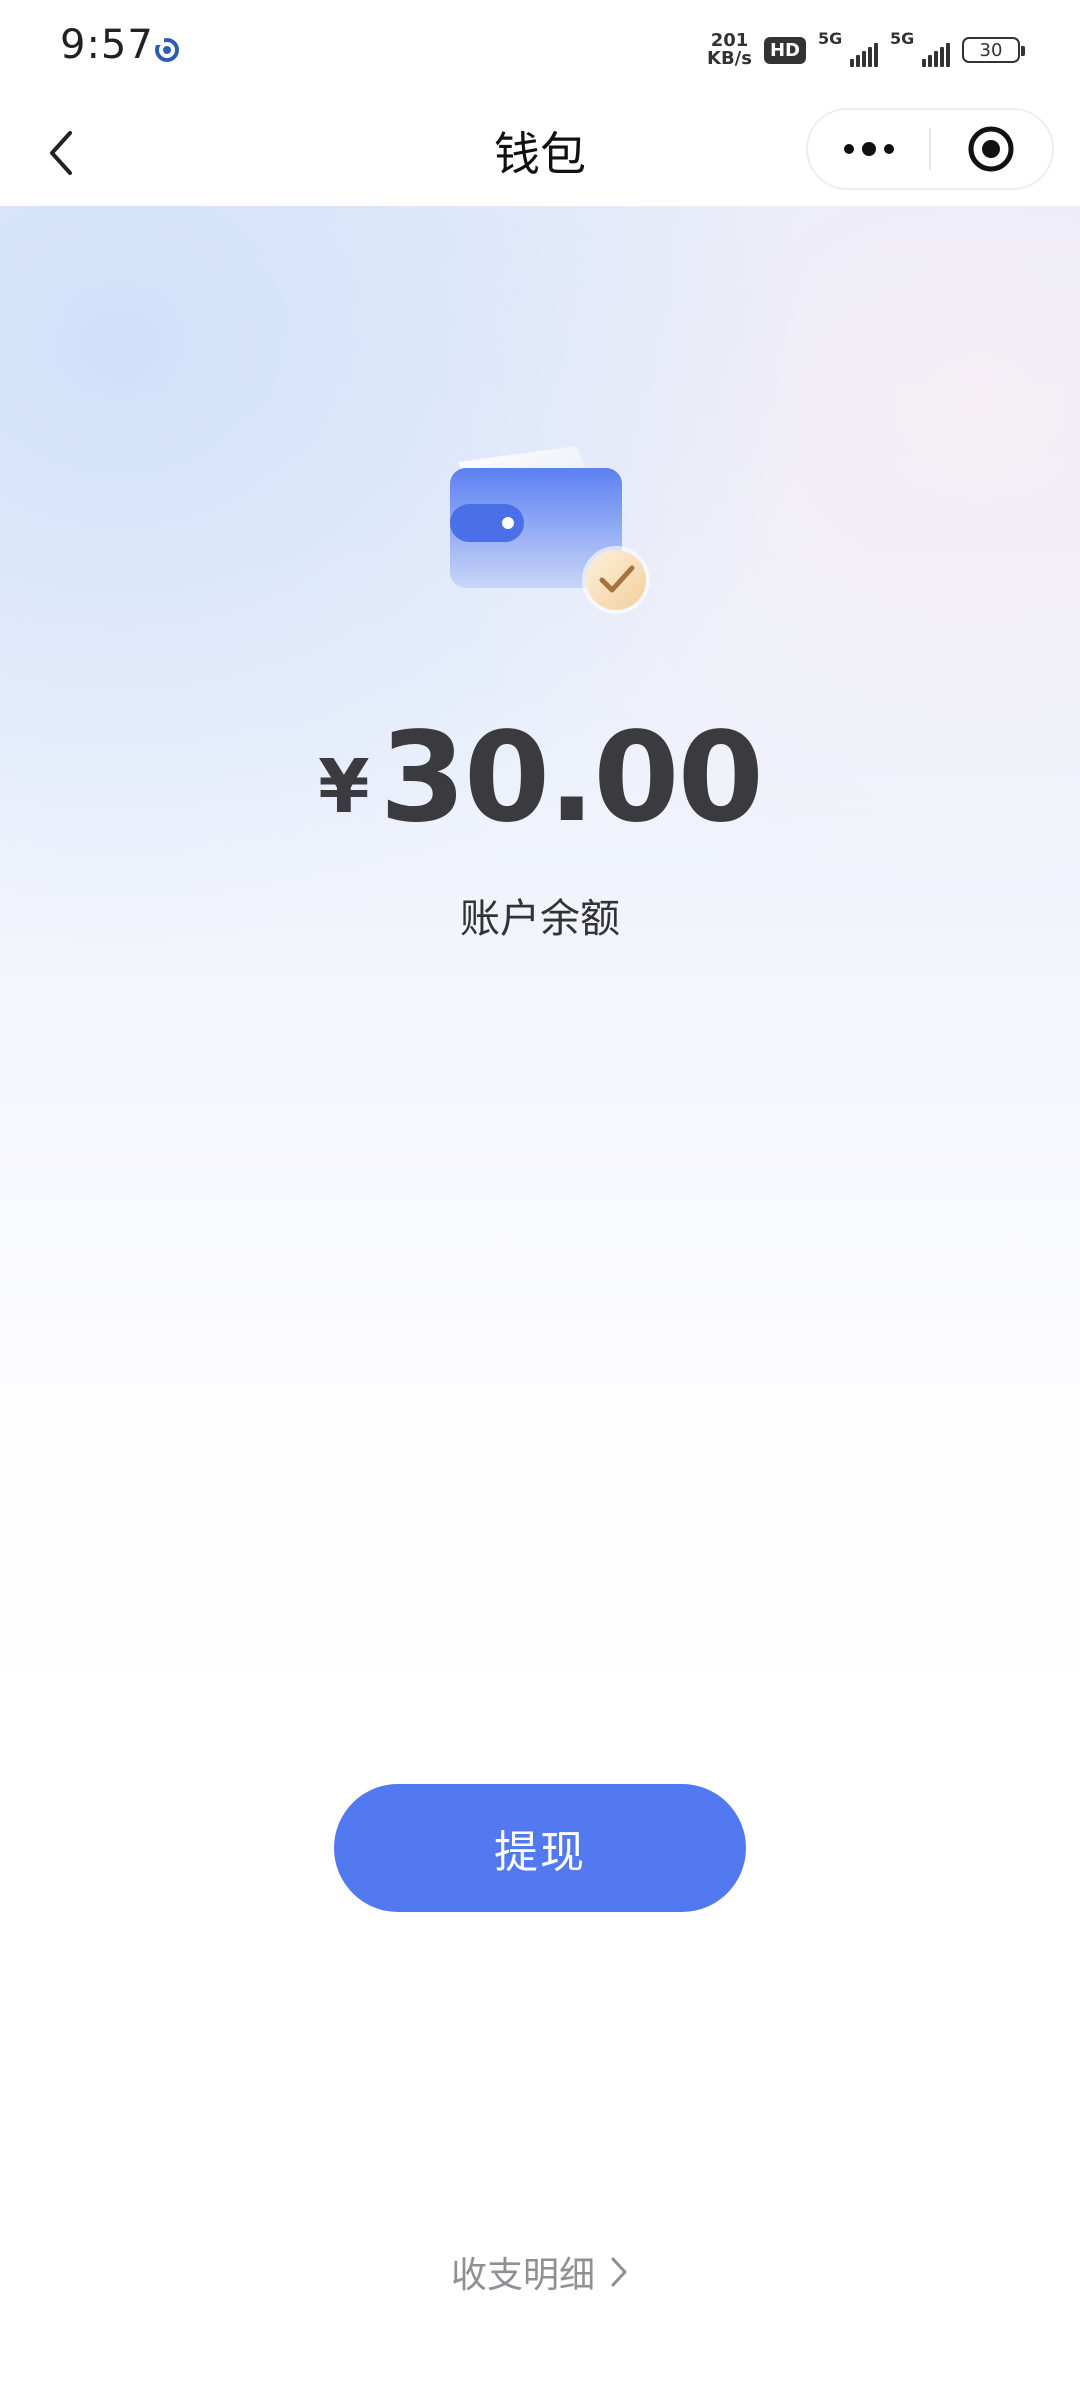 This screenshot has height=2400, width=1080. I want to click on details-label: 收支明细, so click(522, 2275).